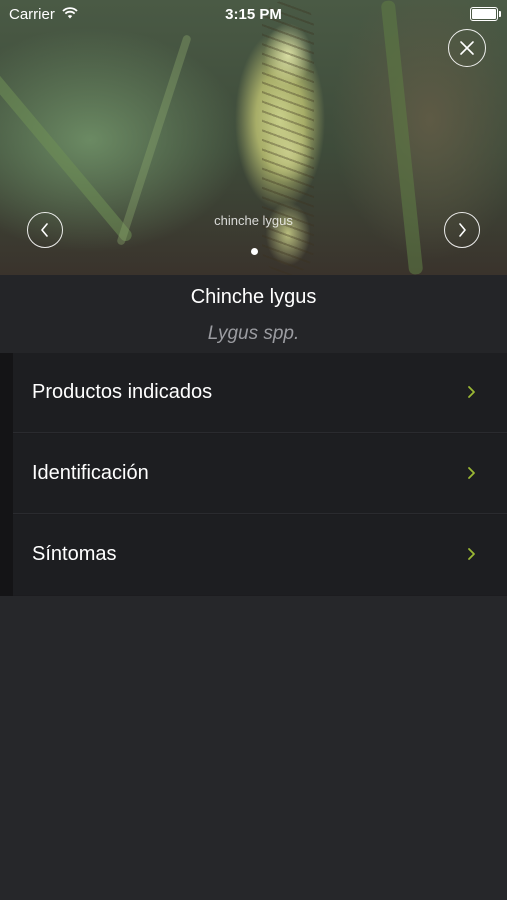  What do you see at coordinates (288, 137) in the screenshot?
I see `plant-stalk` at bounding box center [288, 137].